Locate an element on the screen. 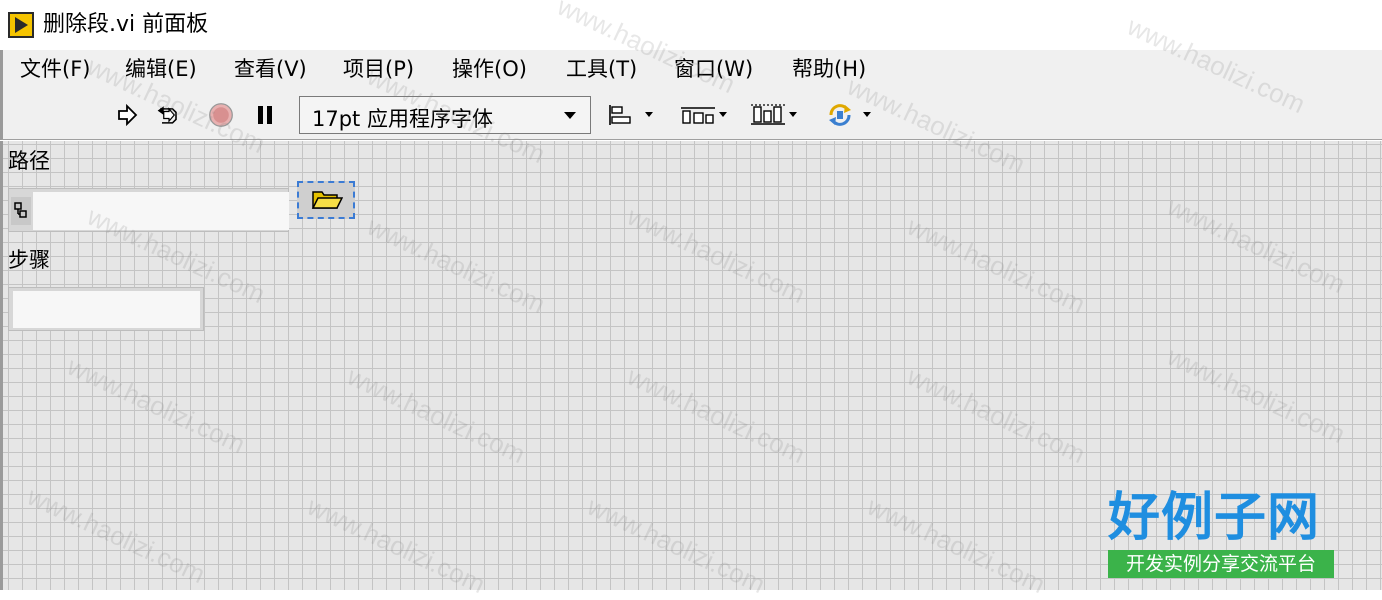 The image size is (1382, 600). labview-vi-icon is located at coordinates (21, 25).